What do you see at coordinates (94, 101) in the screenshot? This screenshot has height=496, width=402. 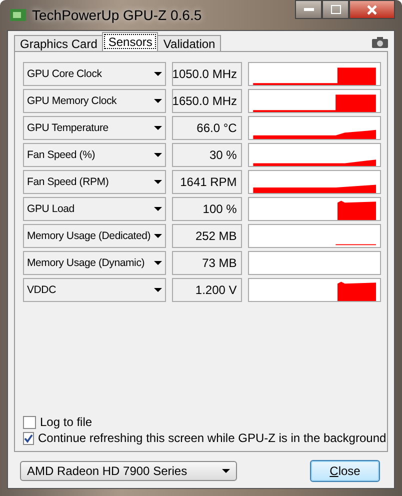 I see `sensor-dropdown: GPU Memory Clock` at bounding box center [94, 101].